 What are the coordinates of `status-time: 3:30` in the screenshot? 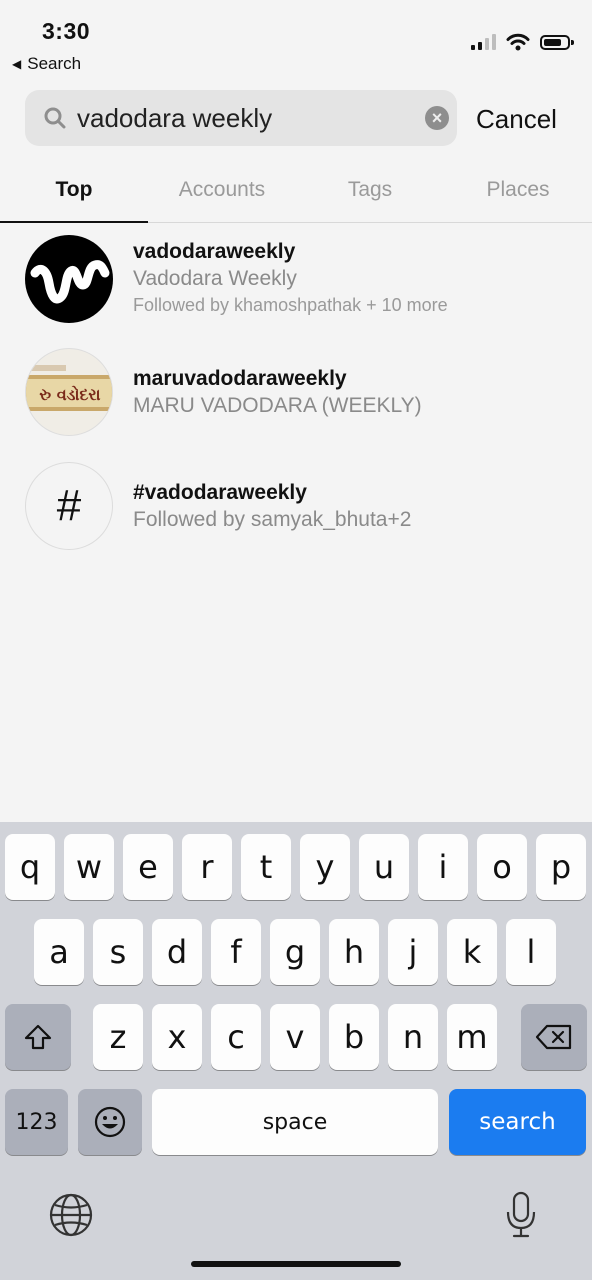 It's located at (66, 31).